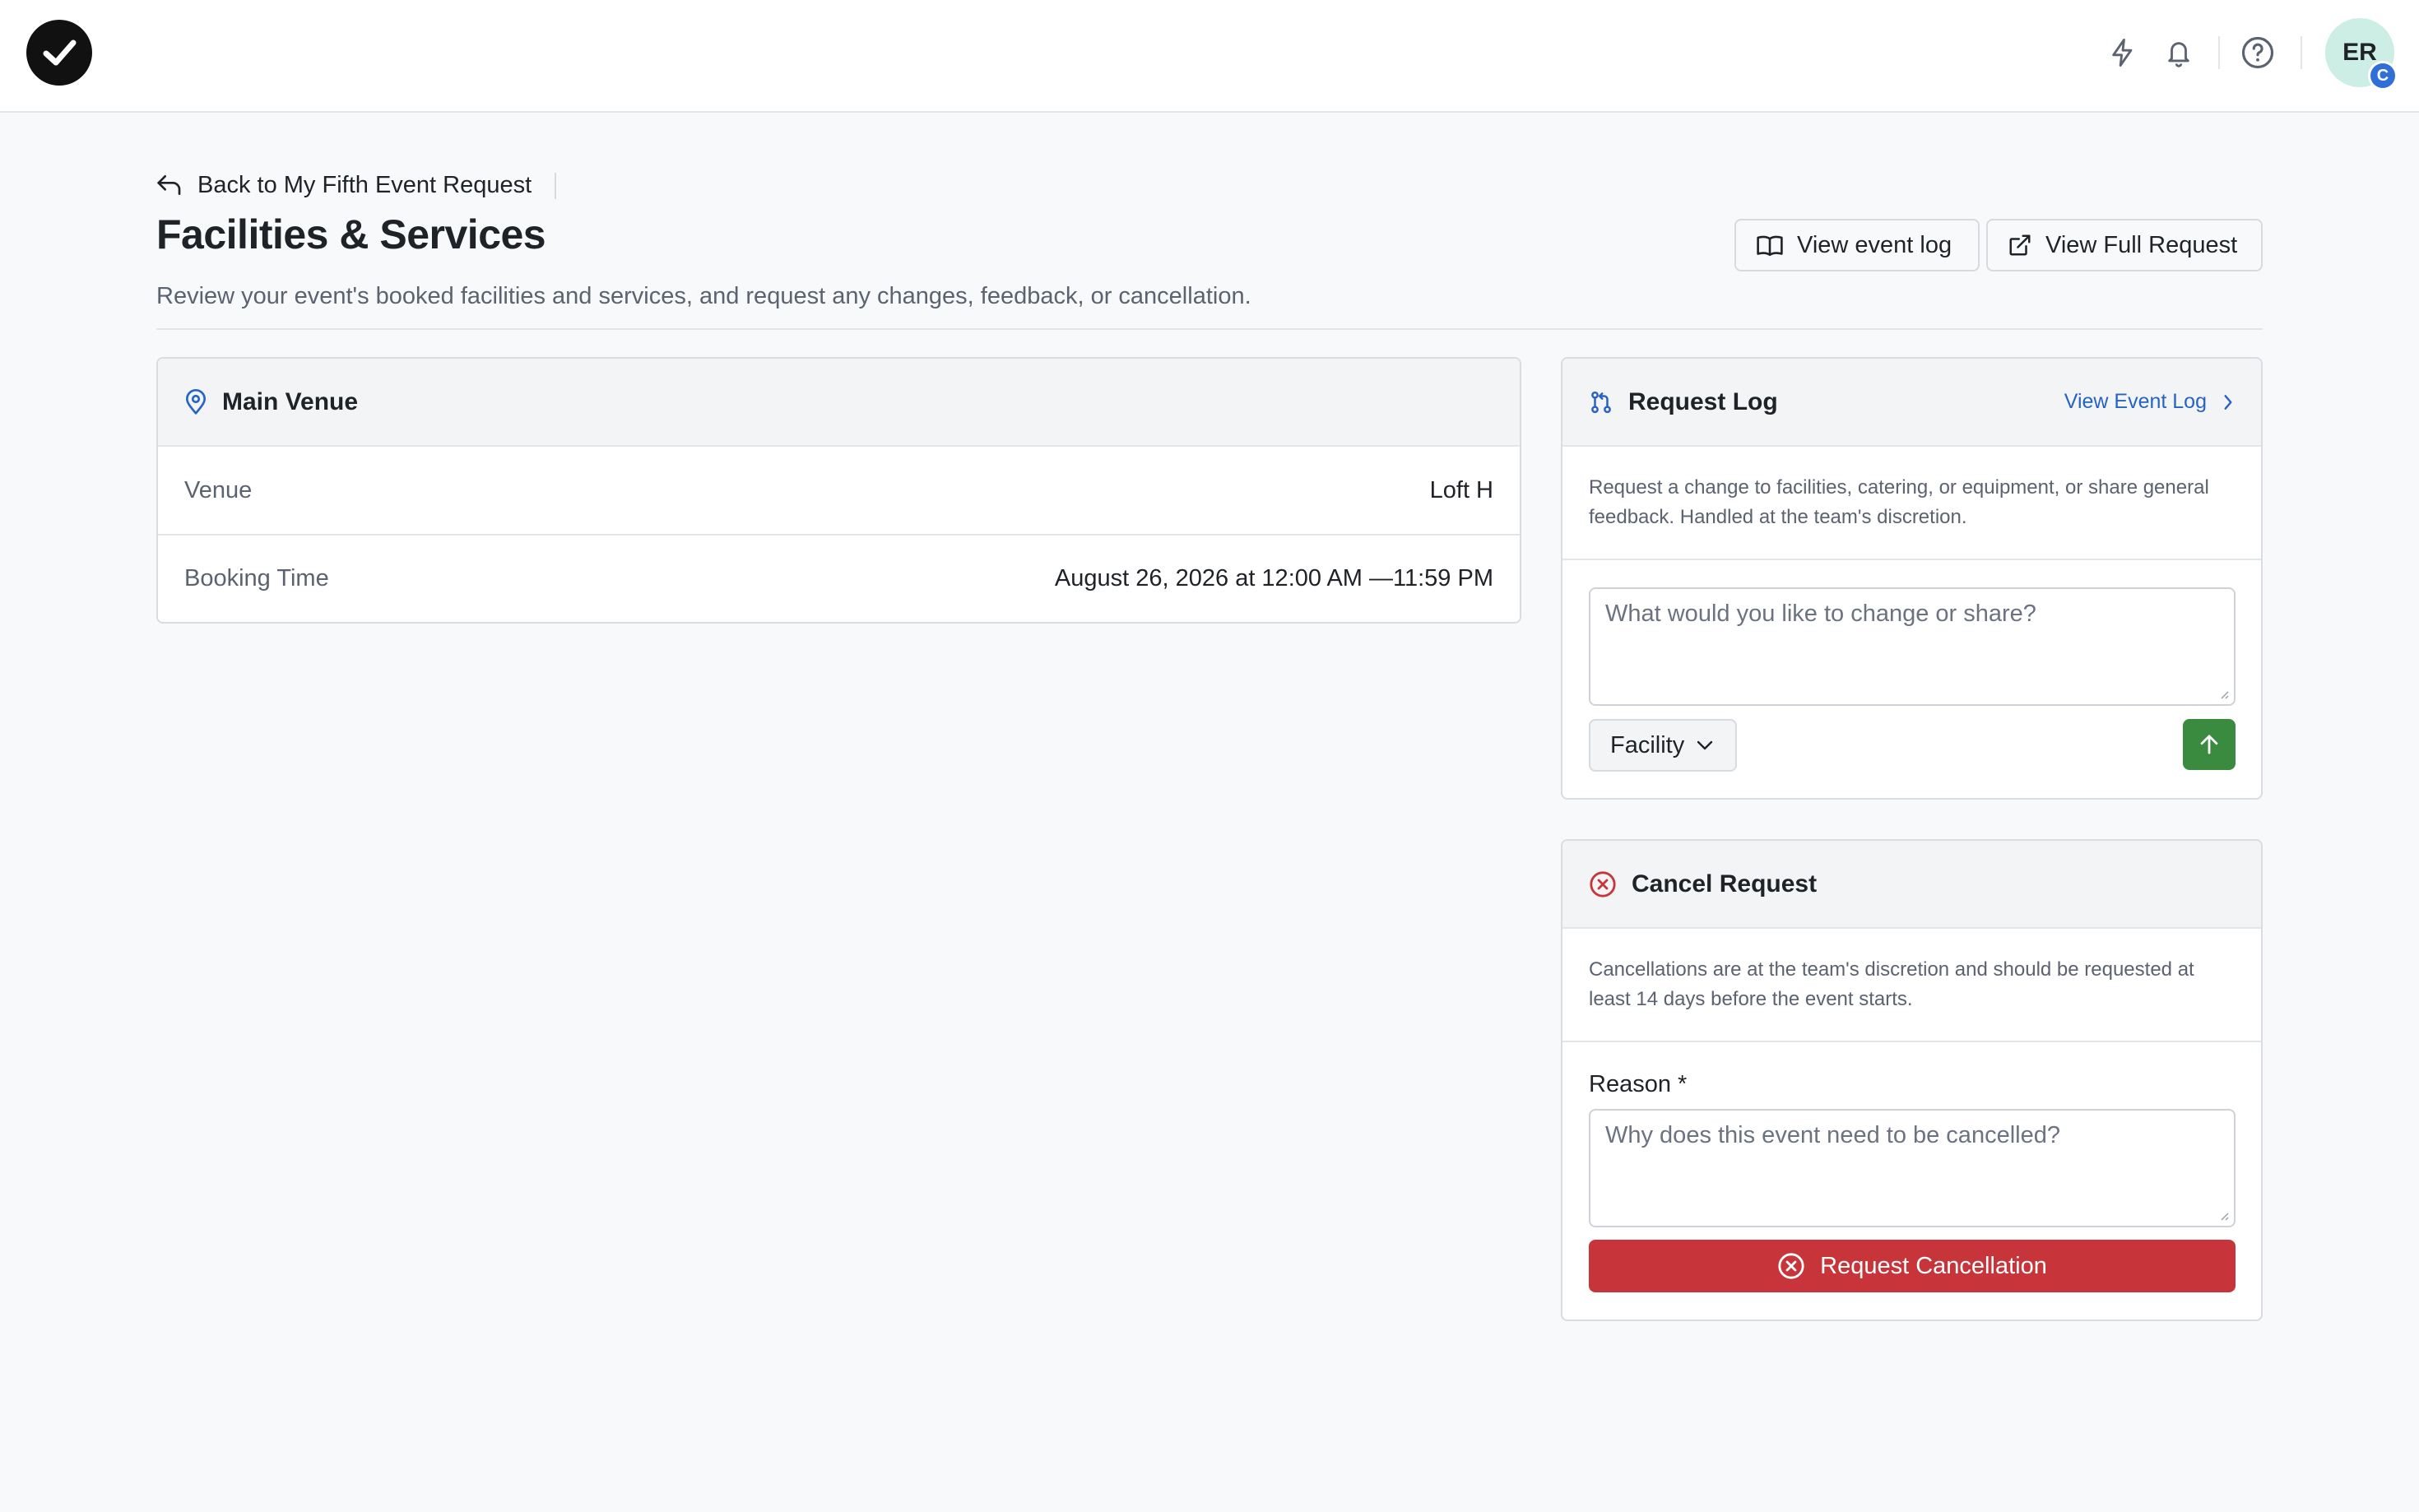  I want to click on booking-time-label: Booking Time, so click(256, 577).